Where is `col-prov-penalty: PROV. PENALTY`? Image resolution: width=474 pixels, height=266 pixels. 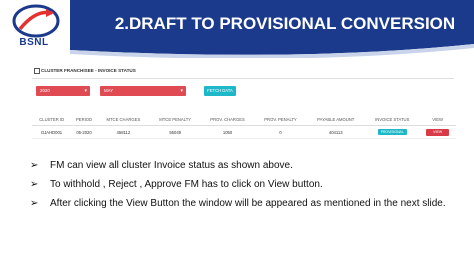 col-prov-penalty: PROV. PENALTY is located at coordinates (280, 120).